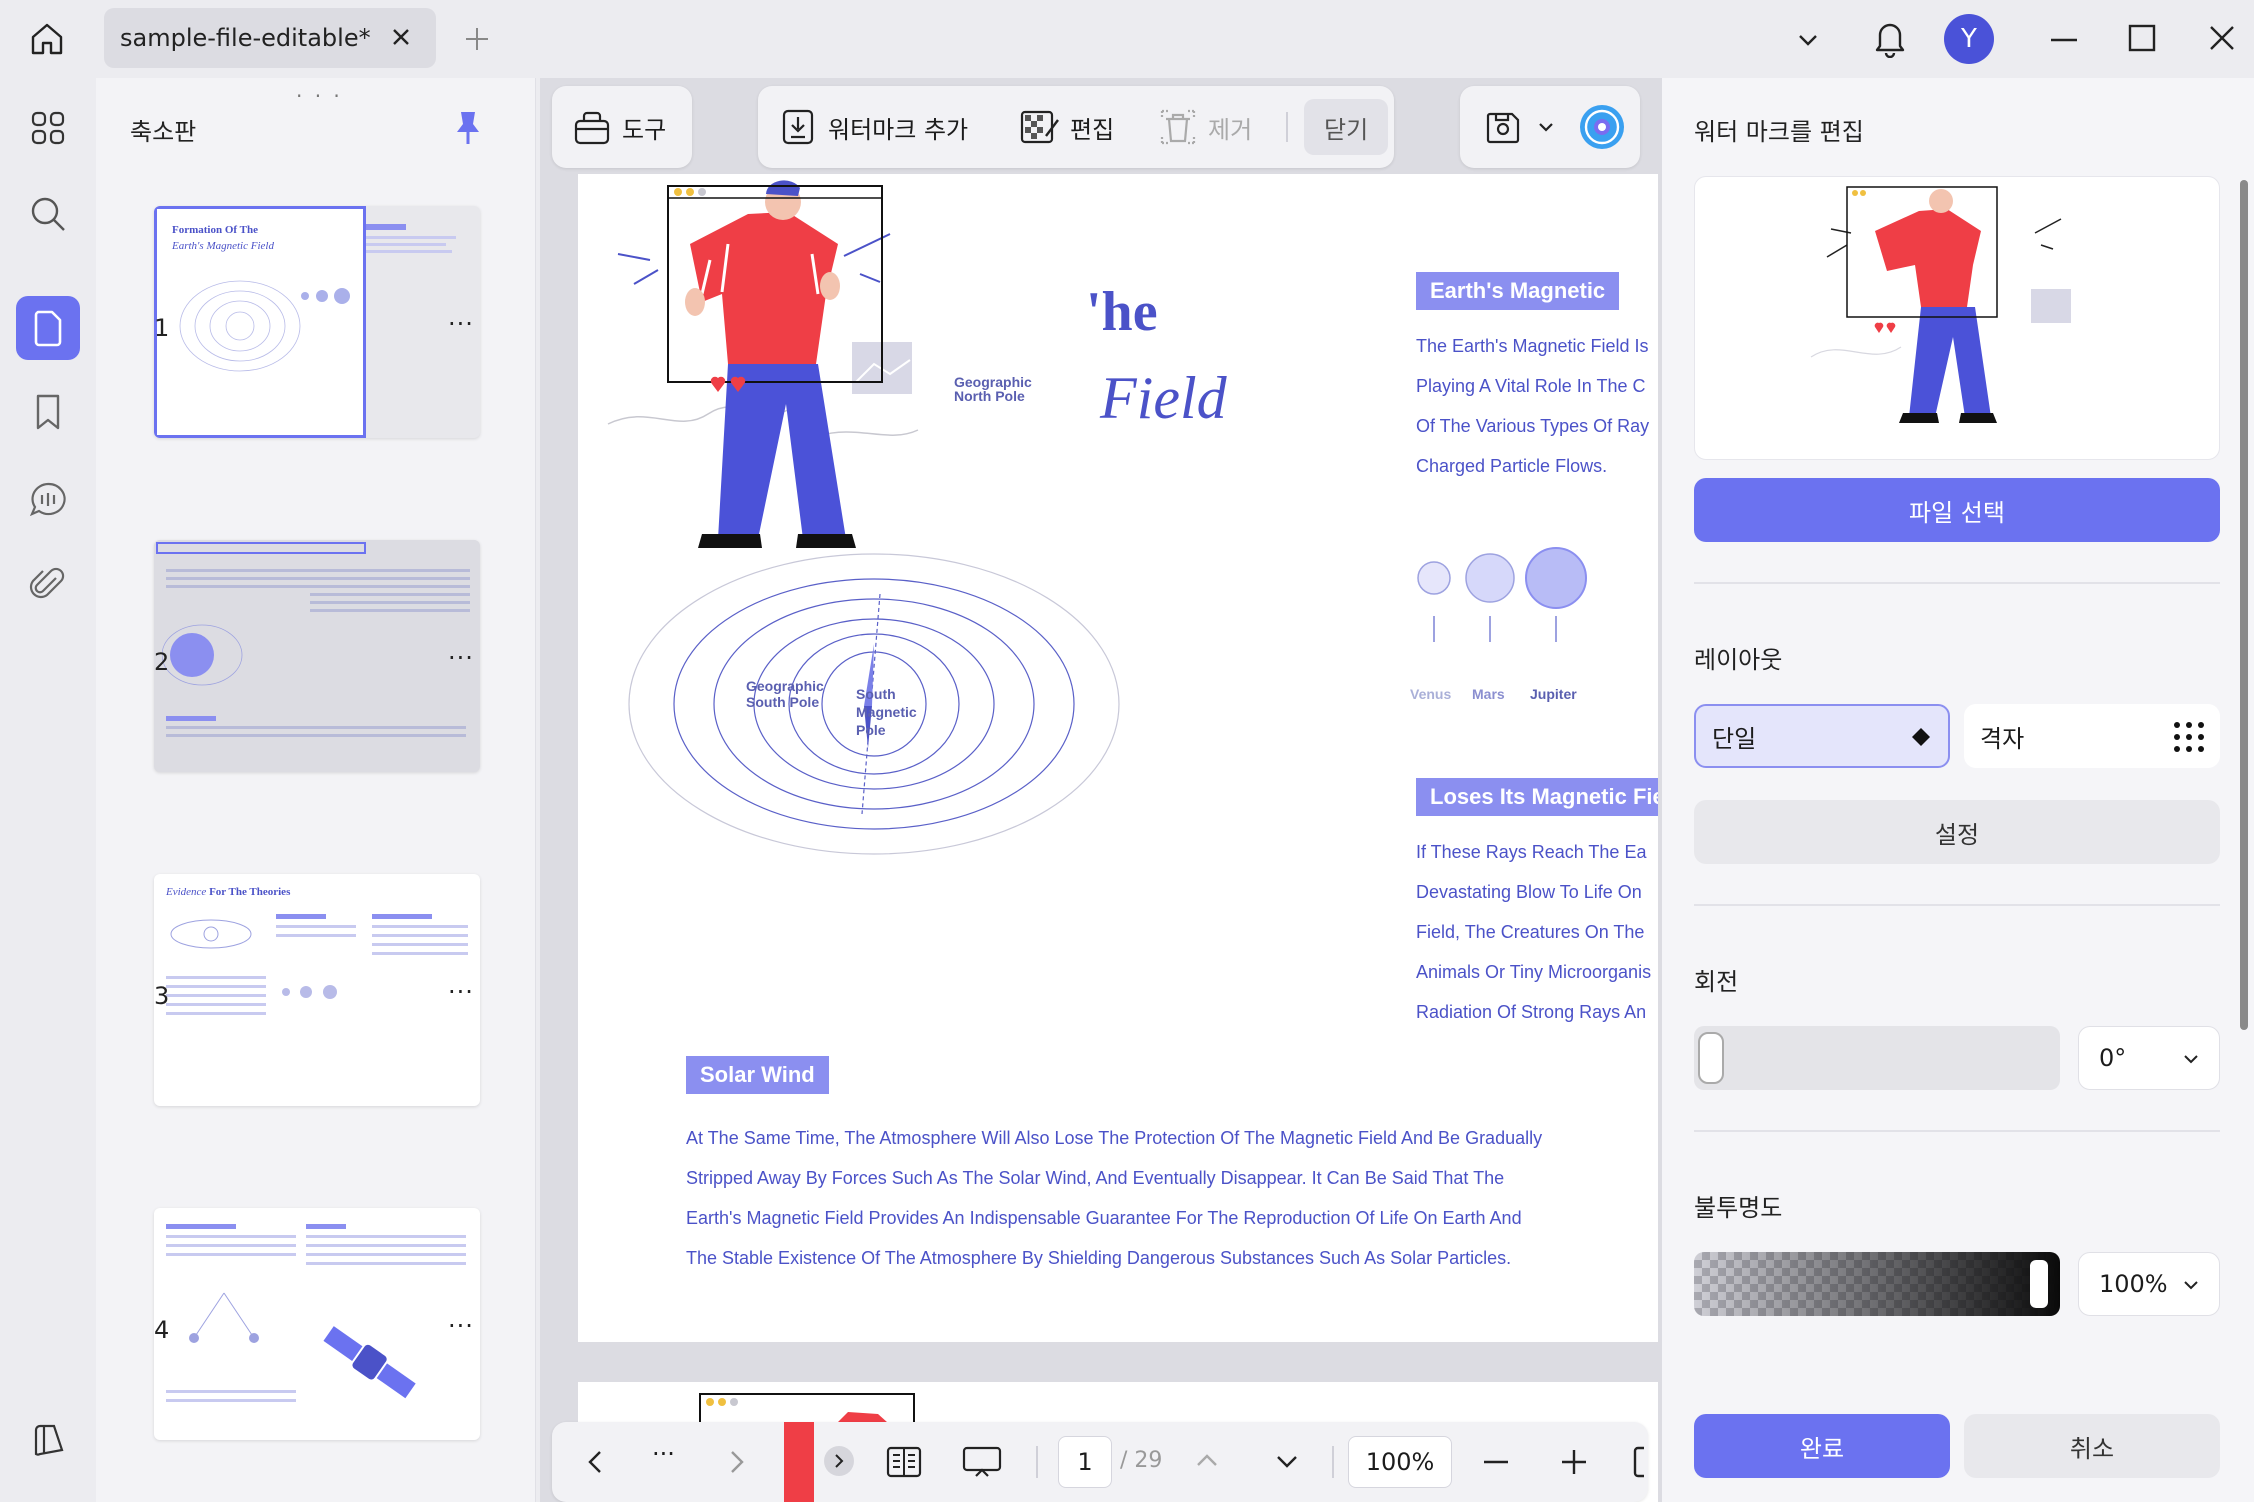  Describe the element at coordinates (736, 1462) in the screenshot. I see `next-arrow-icon` at that location.